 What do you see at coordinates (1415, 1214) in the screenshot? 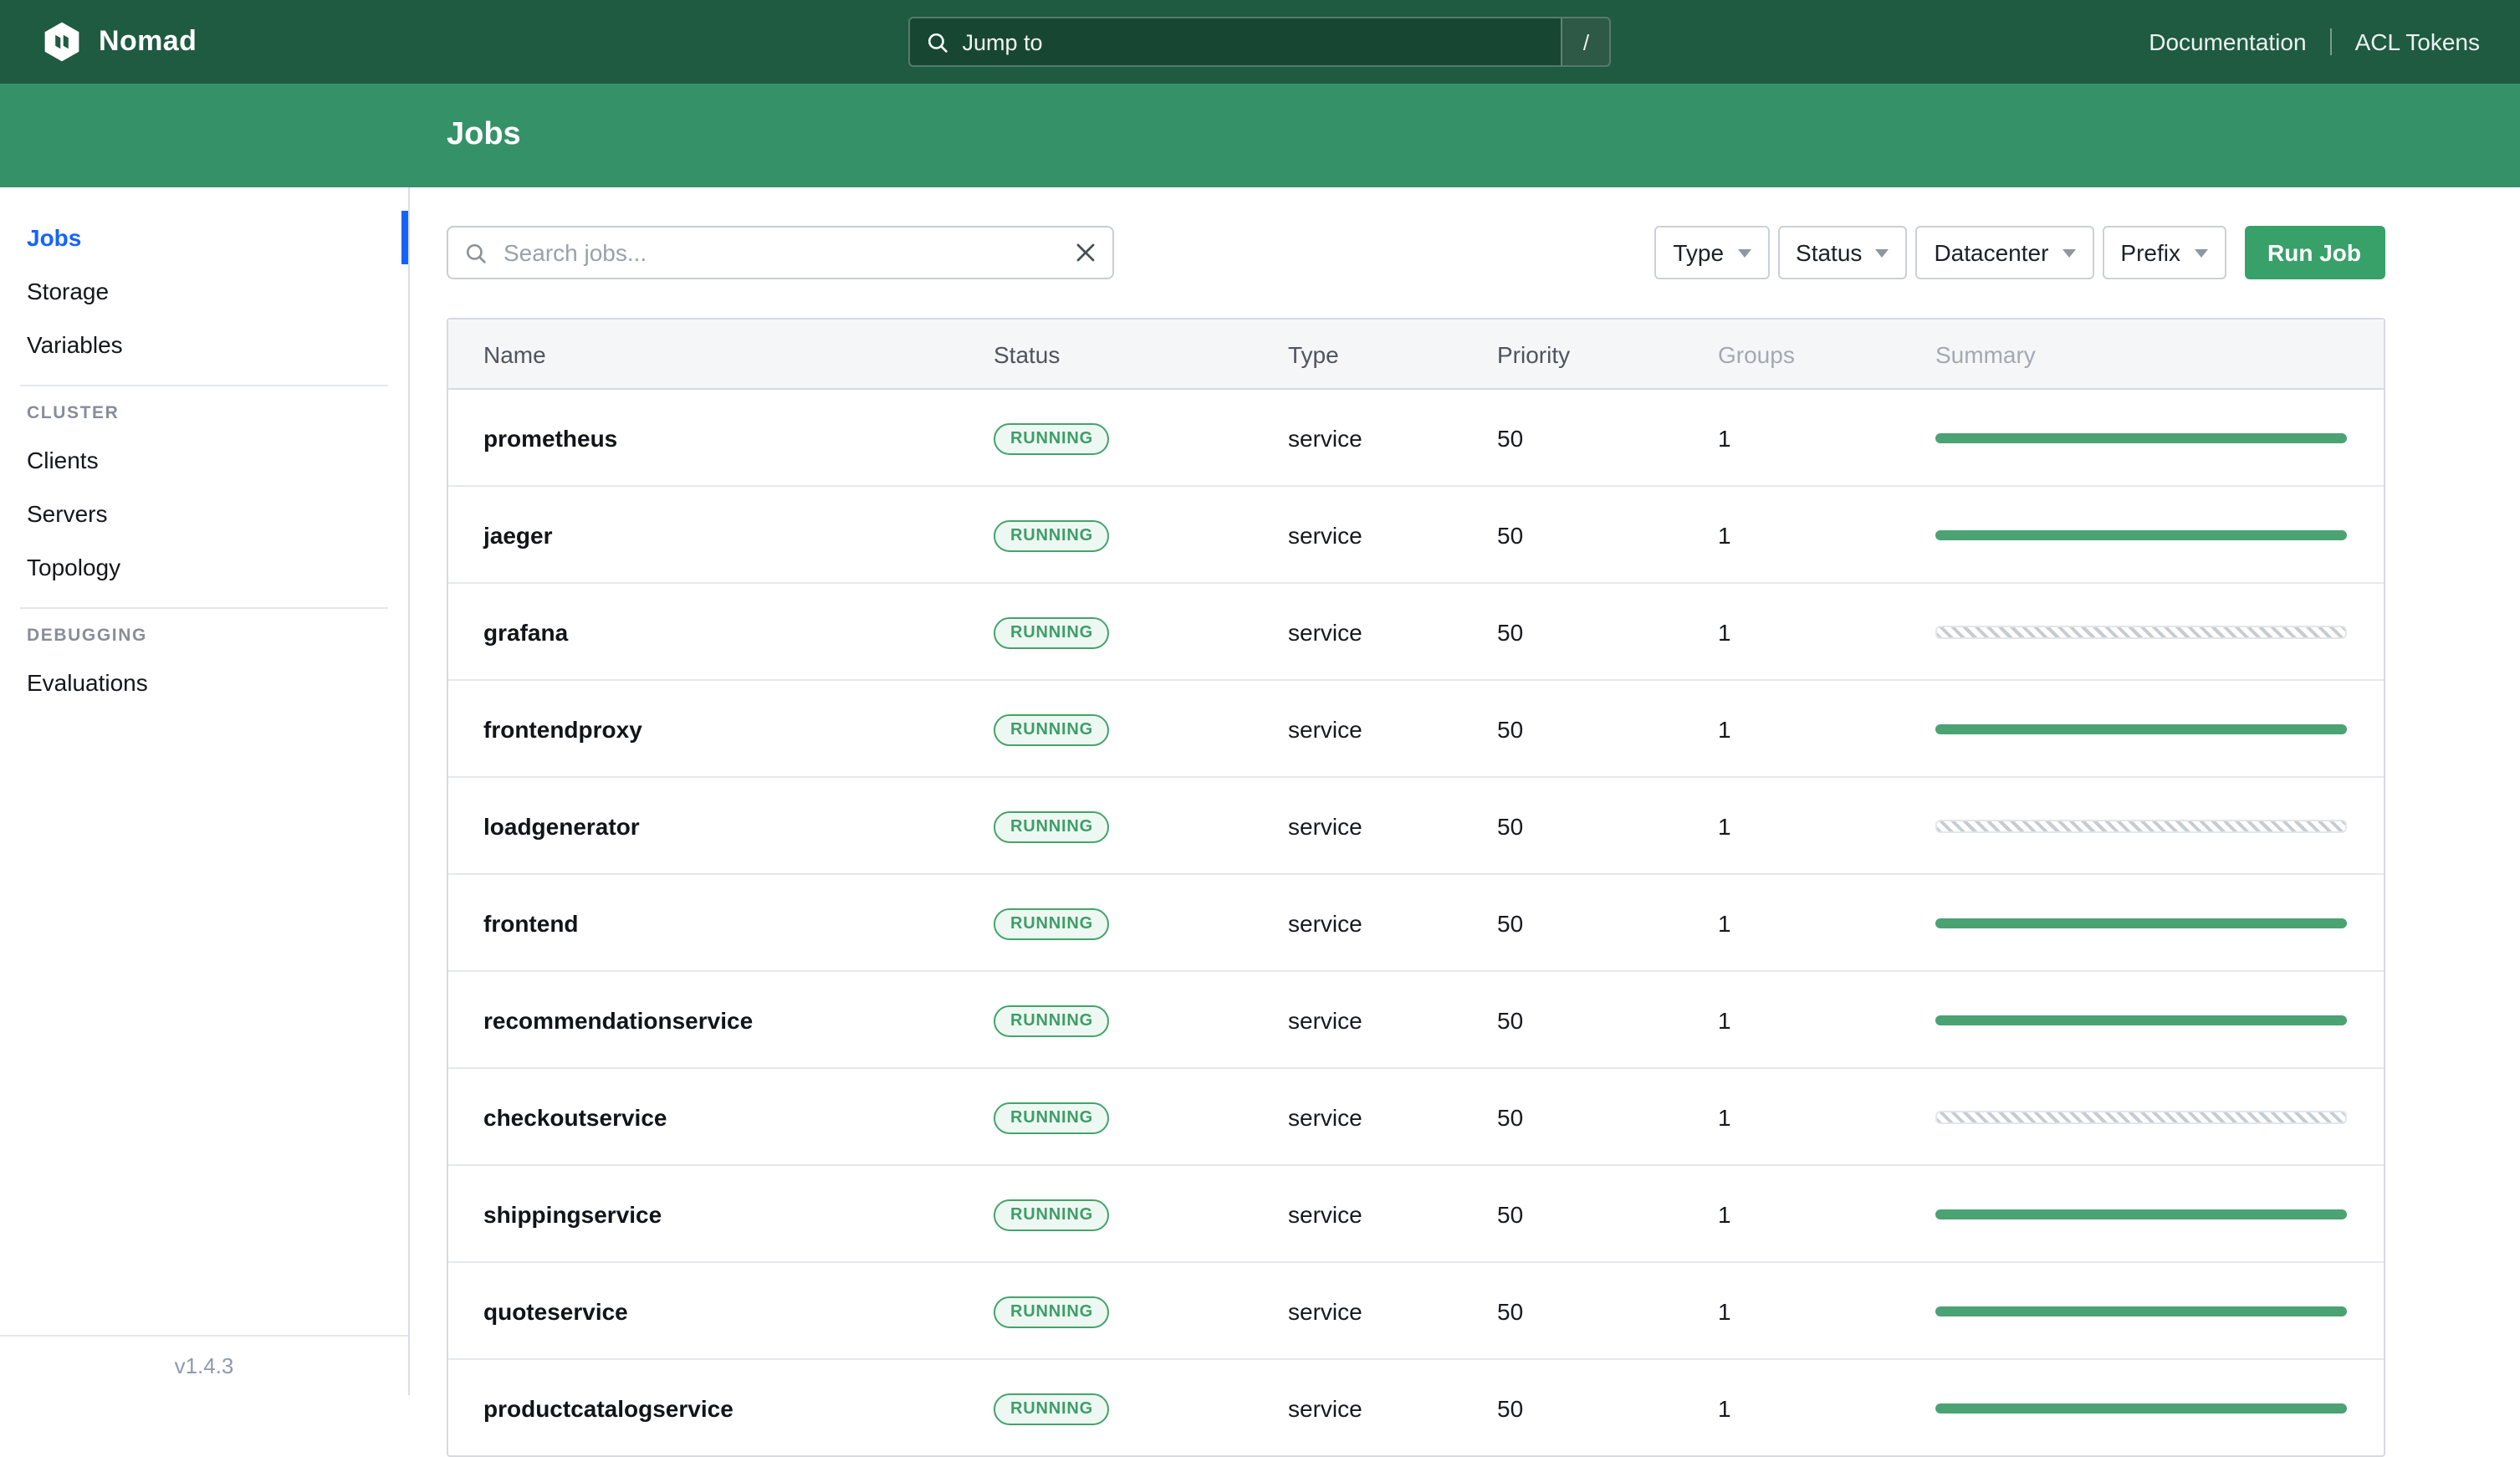
I see `table-row: shippingservice RUNNING service 50 1` at bounding box center [1415, 1214].